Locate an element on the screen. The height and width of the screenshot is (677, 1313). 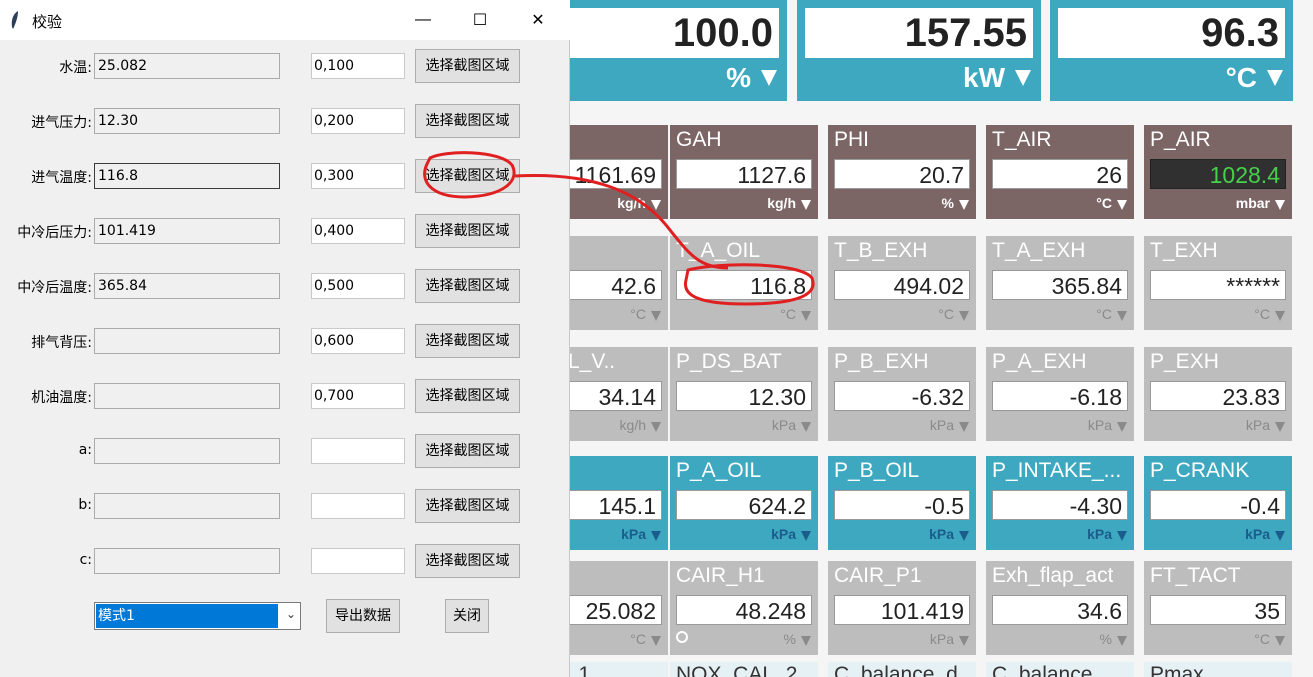
sensor-tile: T_A_EXH 365.84 °C is located at coordinates (1060, 283).